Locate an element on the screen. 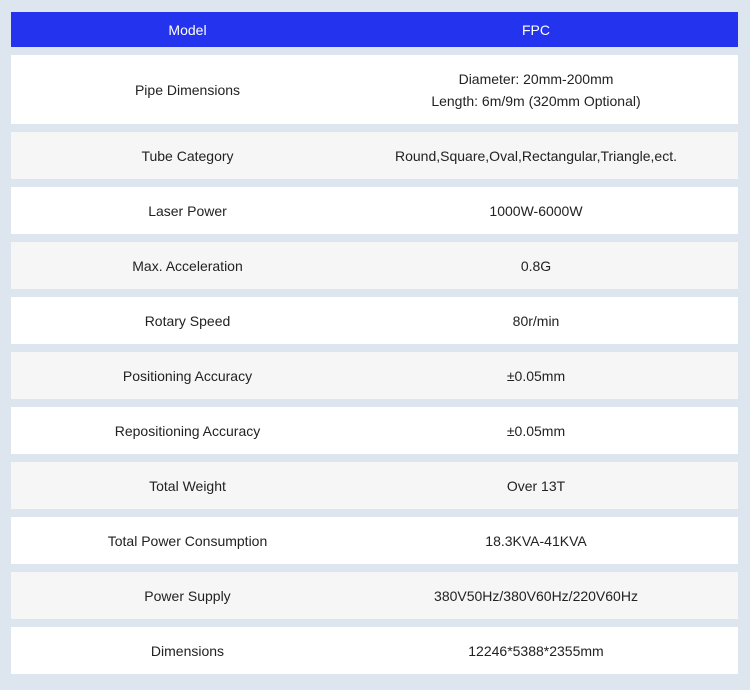 This screenshot has width=750, height=690. row-value: 80r/min is located at coordinates (536, 320).